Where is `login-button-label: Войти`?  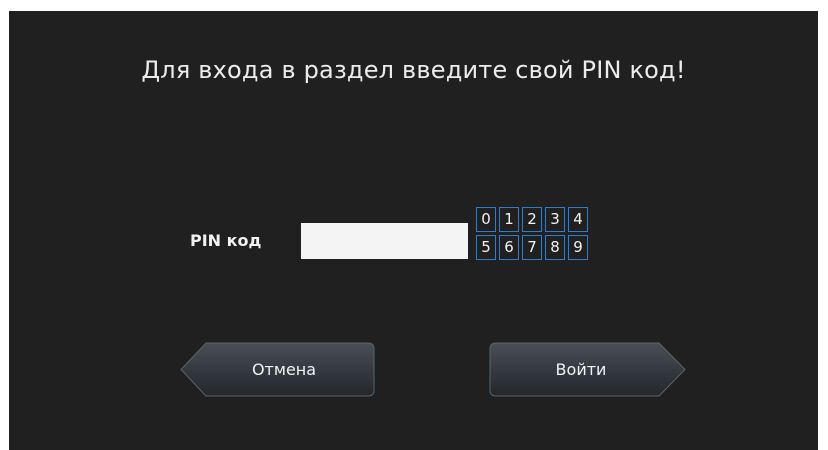
login-button-label: Войти is located at coordinates (581, 369).